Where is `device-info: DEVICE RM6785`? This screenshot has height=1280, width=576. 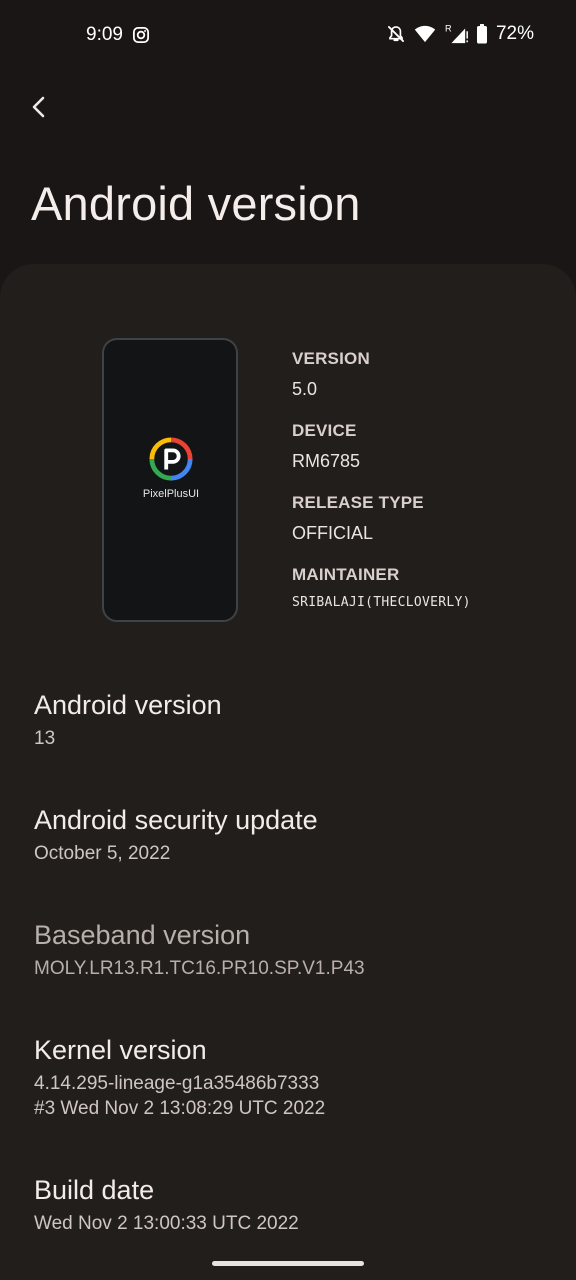 device-info: DEVICE RM6785 is located at coordinates (326, 446).